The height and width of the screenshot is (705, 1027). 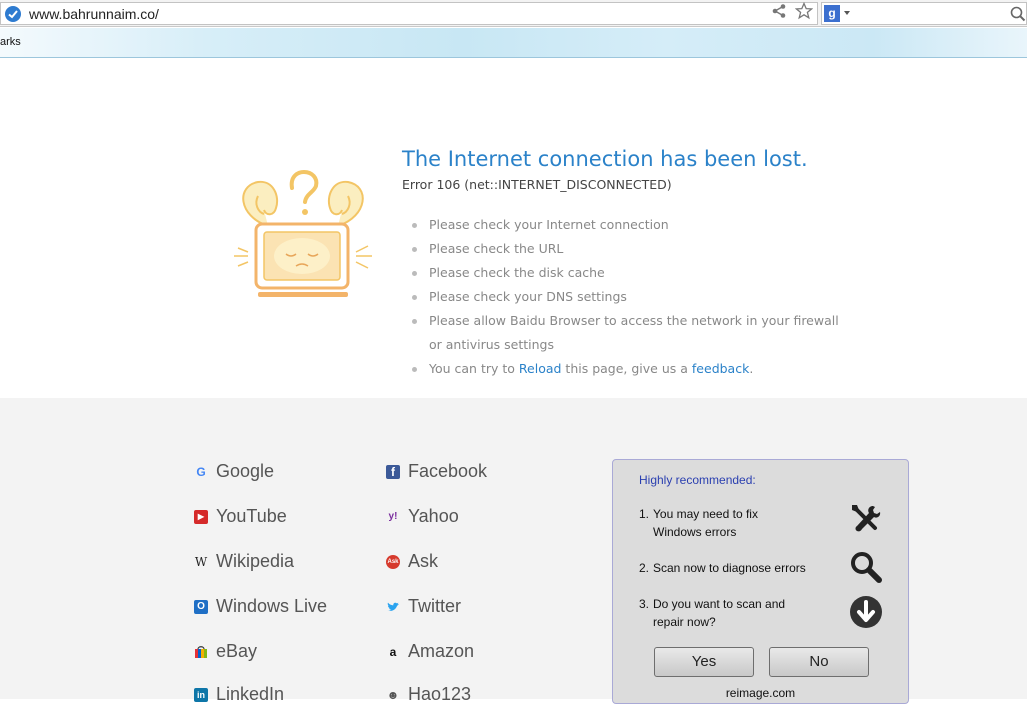 What do you see at coordinates (832, 13) in the screenshot?
I see `google-plus-icon: g` at bounding box center [832, 13].